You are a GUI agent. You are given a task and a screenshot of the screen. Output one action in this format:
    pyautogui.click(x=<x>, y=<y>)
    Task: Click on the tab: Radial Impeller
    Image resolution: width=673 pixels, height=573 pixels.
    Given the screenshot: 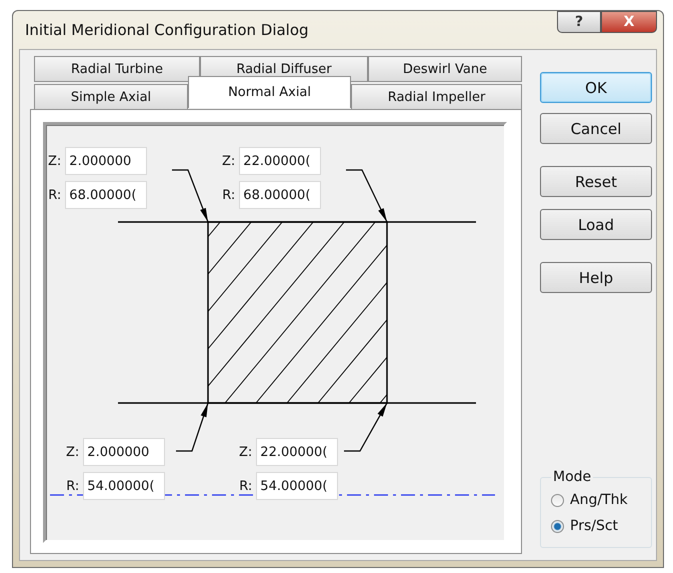 What is the action you would take?
    pyautogui.click(x=436, y=97)
    